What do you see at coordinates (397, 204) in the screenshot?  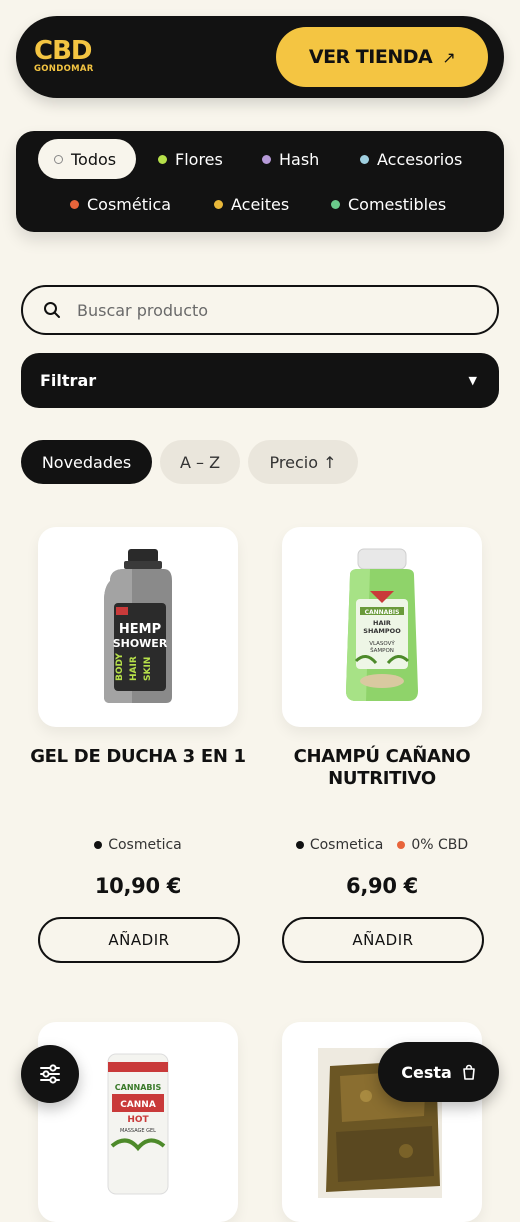 I see `category-label: Comestibles` at bounding box center [397, 204].